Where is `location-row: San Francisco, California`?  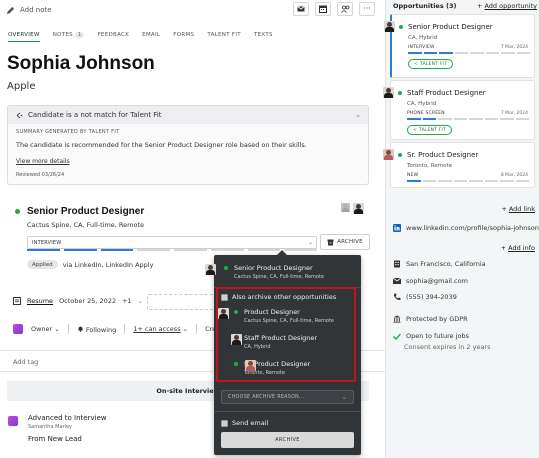
location-row: San Francisco, California is located at coordinates (439, 264).